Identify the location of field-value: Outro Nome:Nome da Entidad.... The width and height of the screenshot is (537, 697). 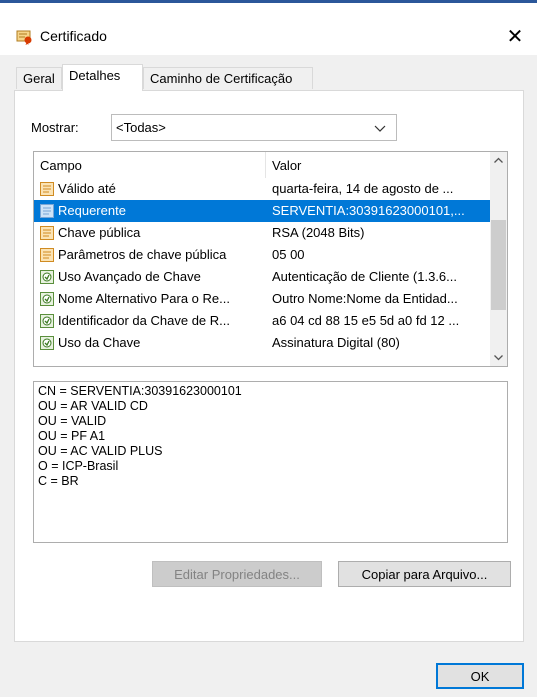
(365, 298).